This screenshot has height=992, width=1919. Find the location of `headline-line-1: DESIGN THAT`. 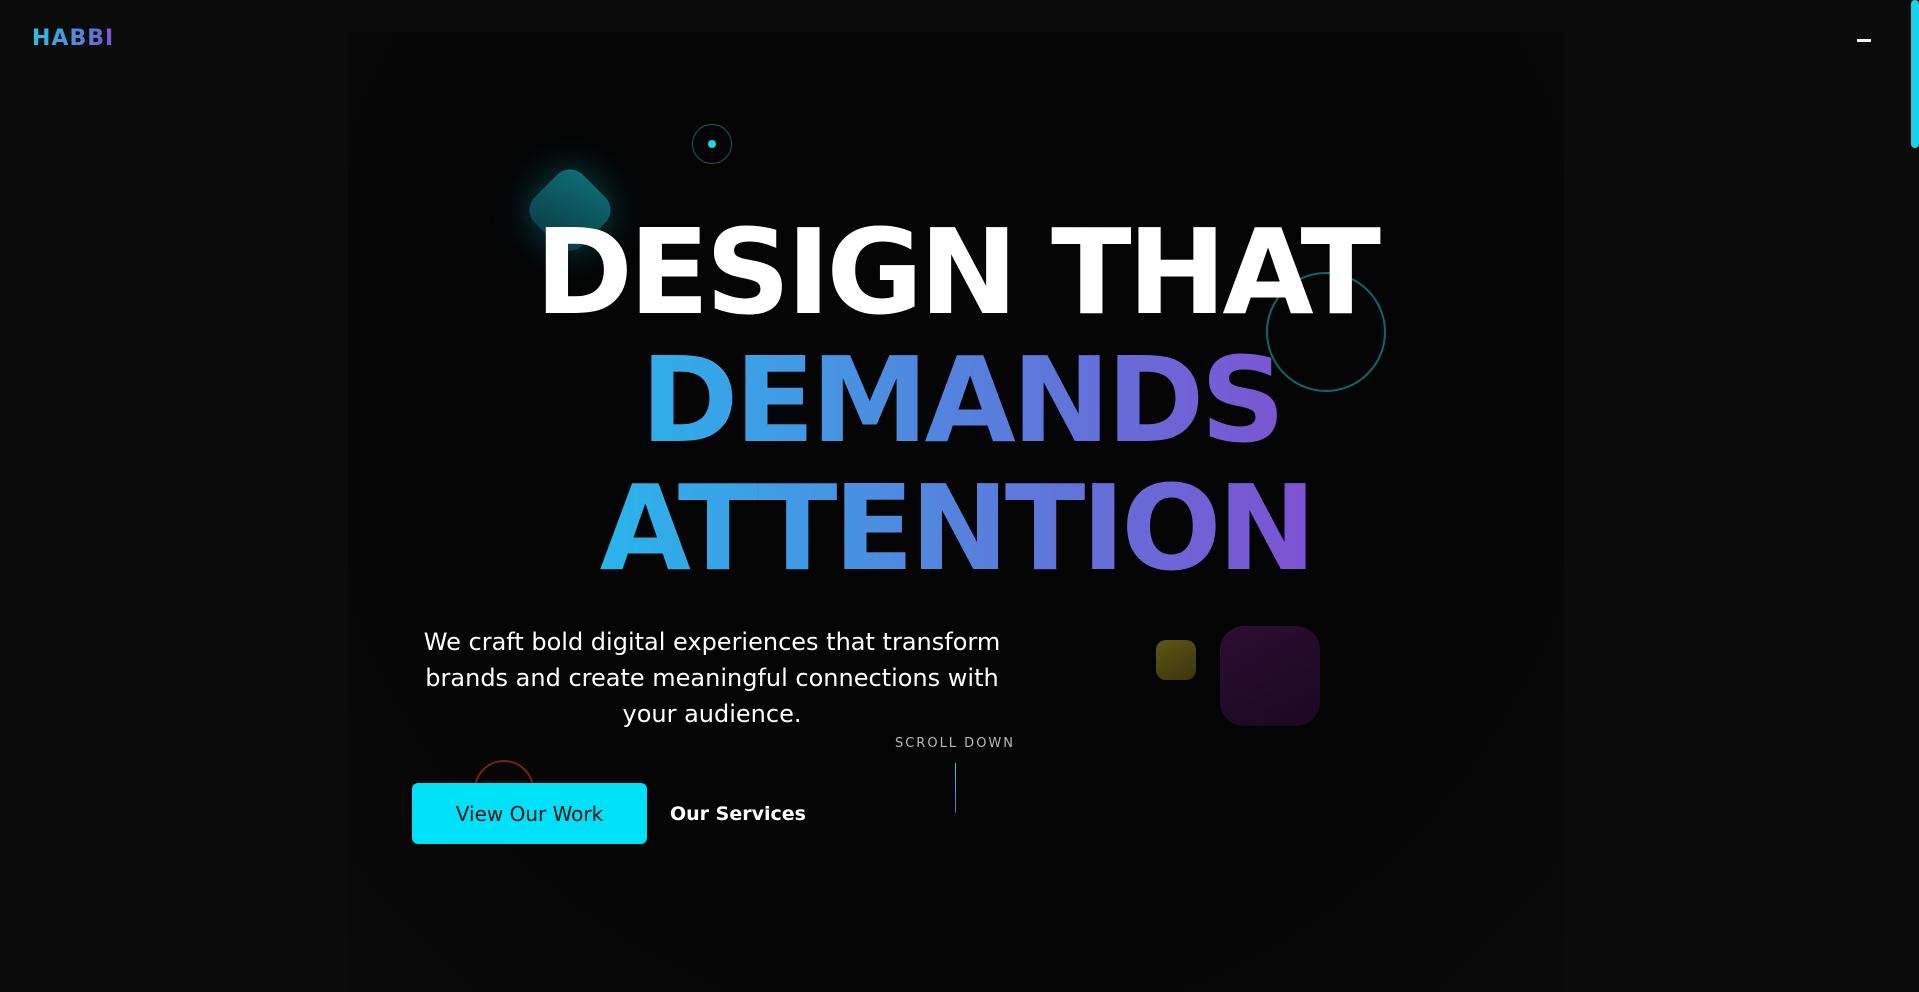

headline-line-1: DESIGN THAT is located at coordinates (957, 272).